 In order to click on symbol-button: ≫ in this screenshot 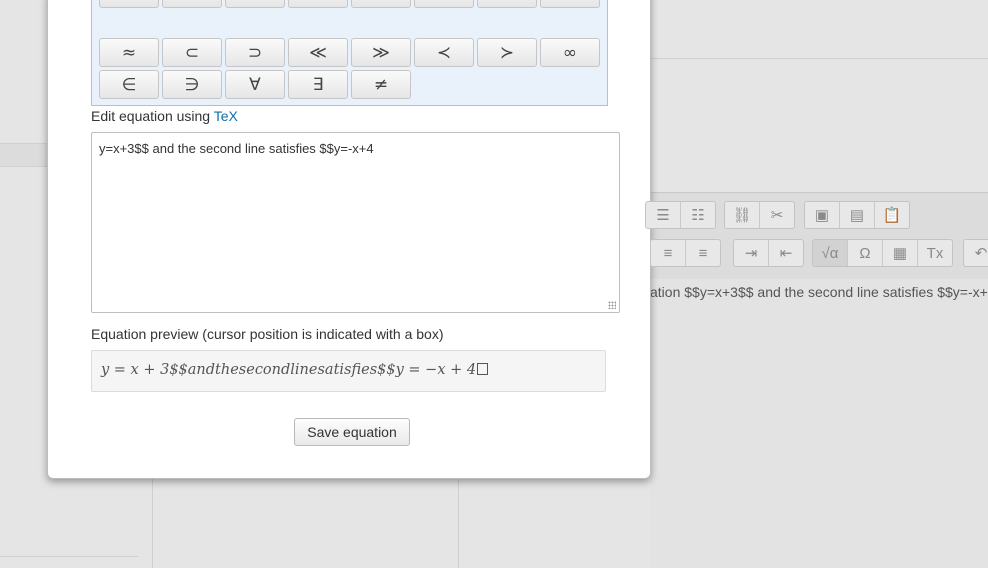, I will do `click(381, 52)`.